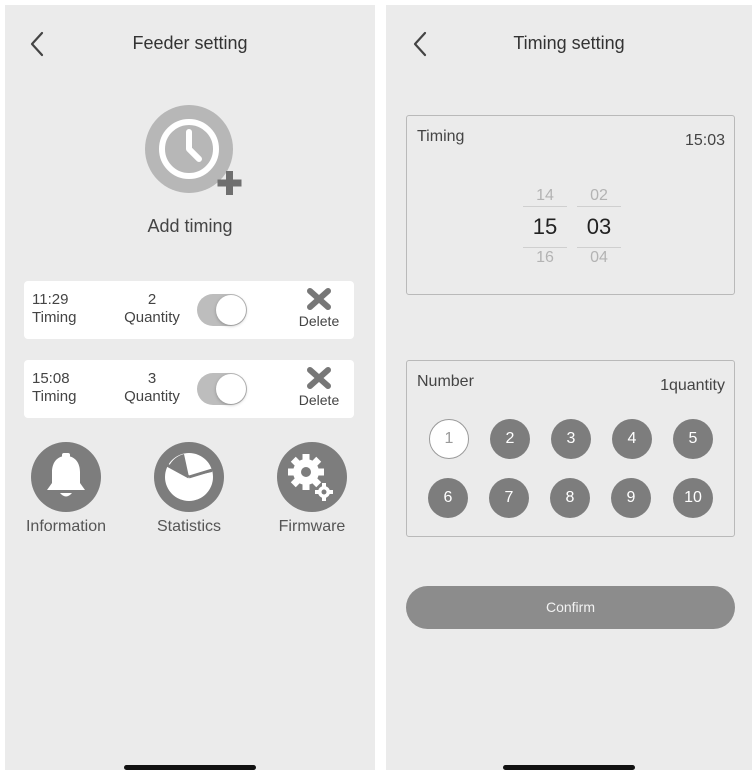 The width and height of the screenshot is (752, 770). I want to click on minute-selected: 03, so click(599, 227).